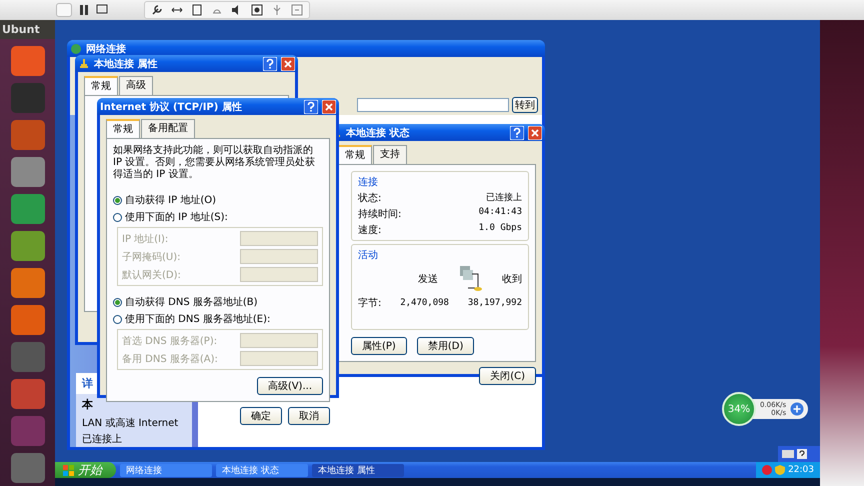  I want to click on usb-icon, so click(277, 10).